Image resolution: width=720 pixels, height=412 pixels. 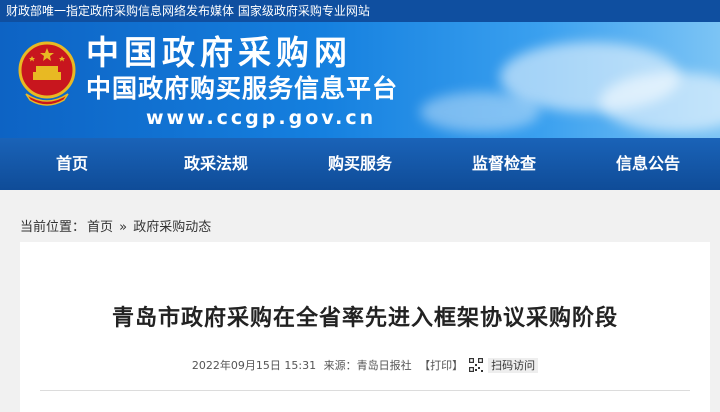 What do you see at coordinates (188, 11) in the screenshot?
I see `top-info-text: 财政部唯一指定政府采购信息网络发布媒体 国家级政府采购专业网站` at bounding box center [188, 11].